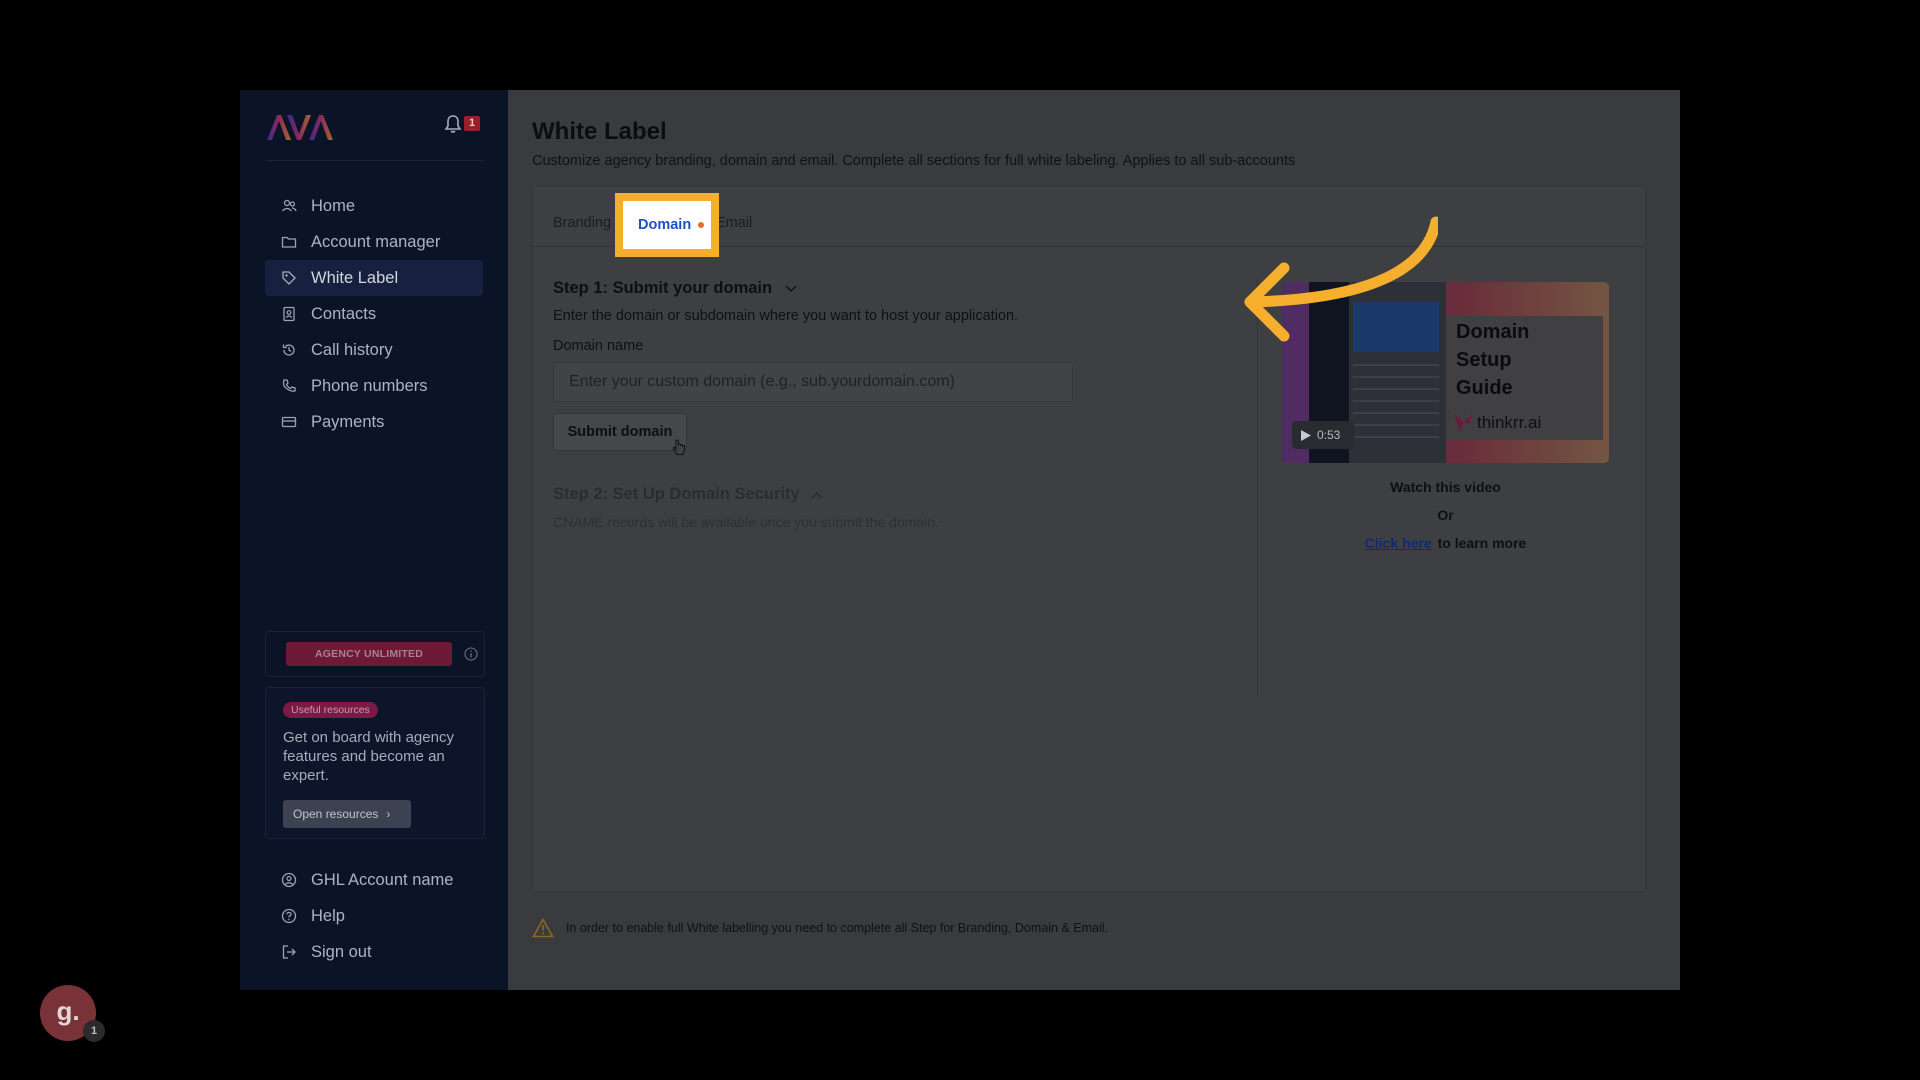 Image resolution: width=1920 pixels, height=1080 pixels. What do you see at coordinates (471, 654) in the screenshot?
I see `info-icon` at bounding box center [471, 654].